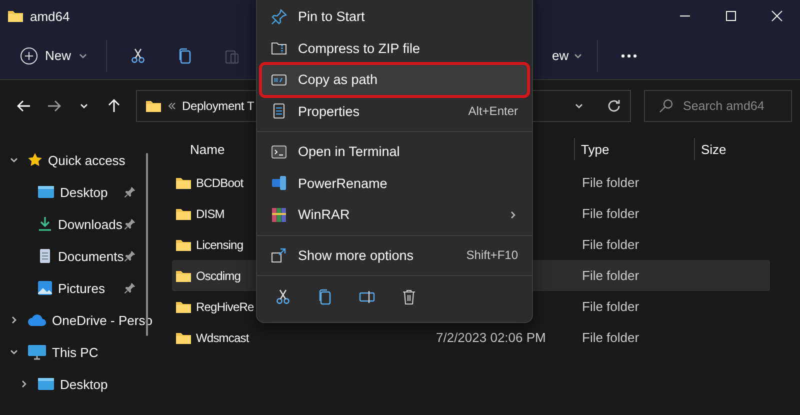 The width and height of the screenshot is (800, 415). I want to click on archive-books-icon, so click(279, 214).